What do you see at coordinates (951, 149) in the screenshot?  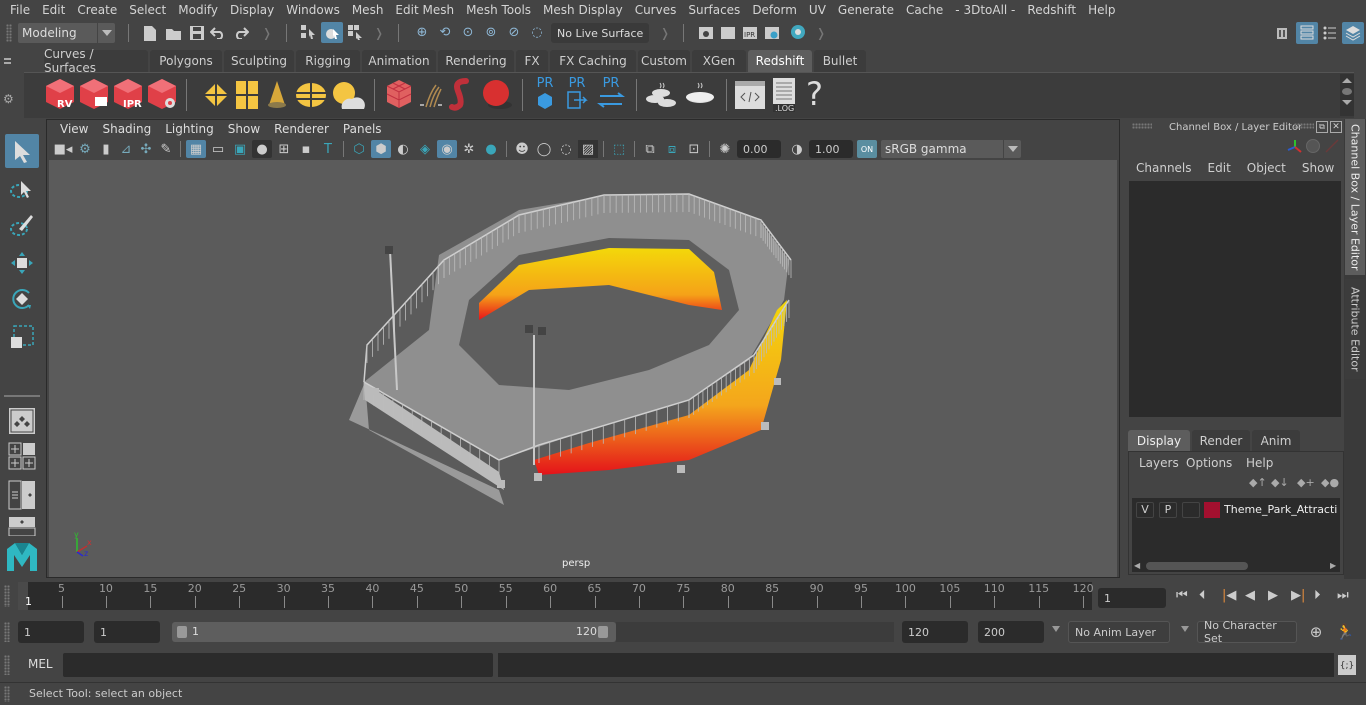 I see `color-space-dropdown: sRGB gamma` at bounding box center [951, 149].